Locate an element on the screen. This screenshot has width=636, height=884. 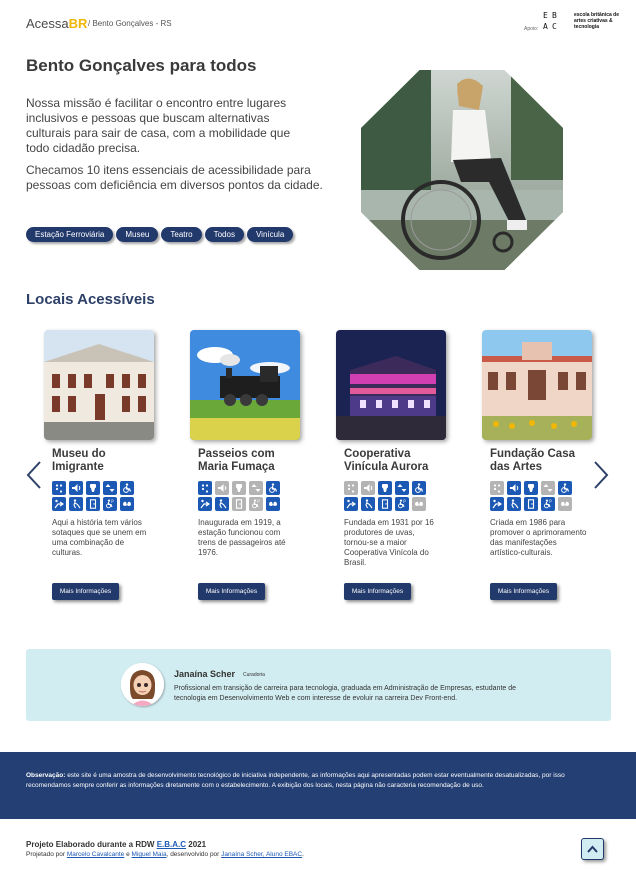
chevron-up-icon is located at coordinates (592, 849).